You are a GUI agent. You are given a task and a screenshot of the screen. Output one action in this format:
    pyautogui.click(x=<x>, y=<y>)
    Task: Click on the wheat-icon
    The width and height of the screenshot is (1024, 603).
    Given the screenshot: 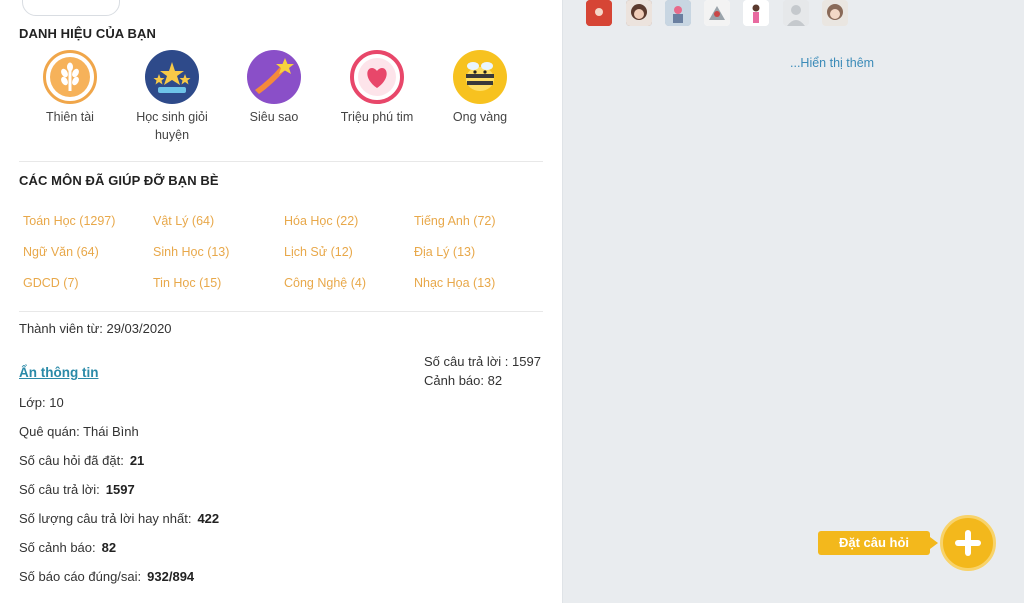 What is the action you would take?
    pyautogui.click(x=70, y=77)
    